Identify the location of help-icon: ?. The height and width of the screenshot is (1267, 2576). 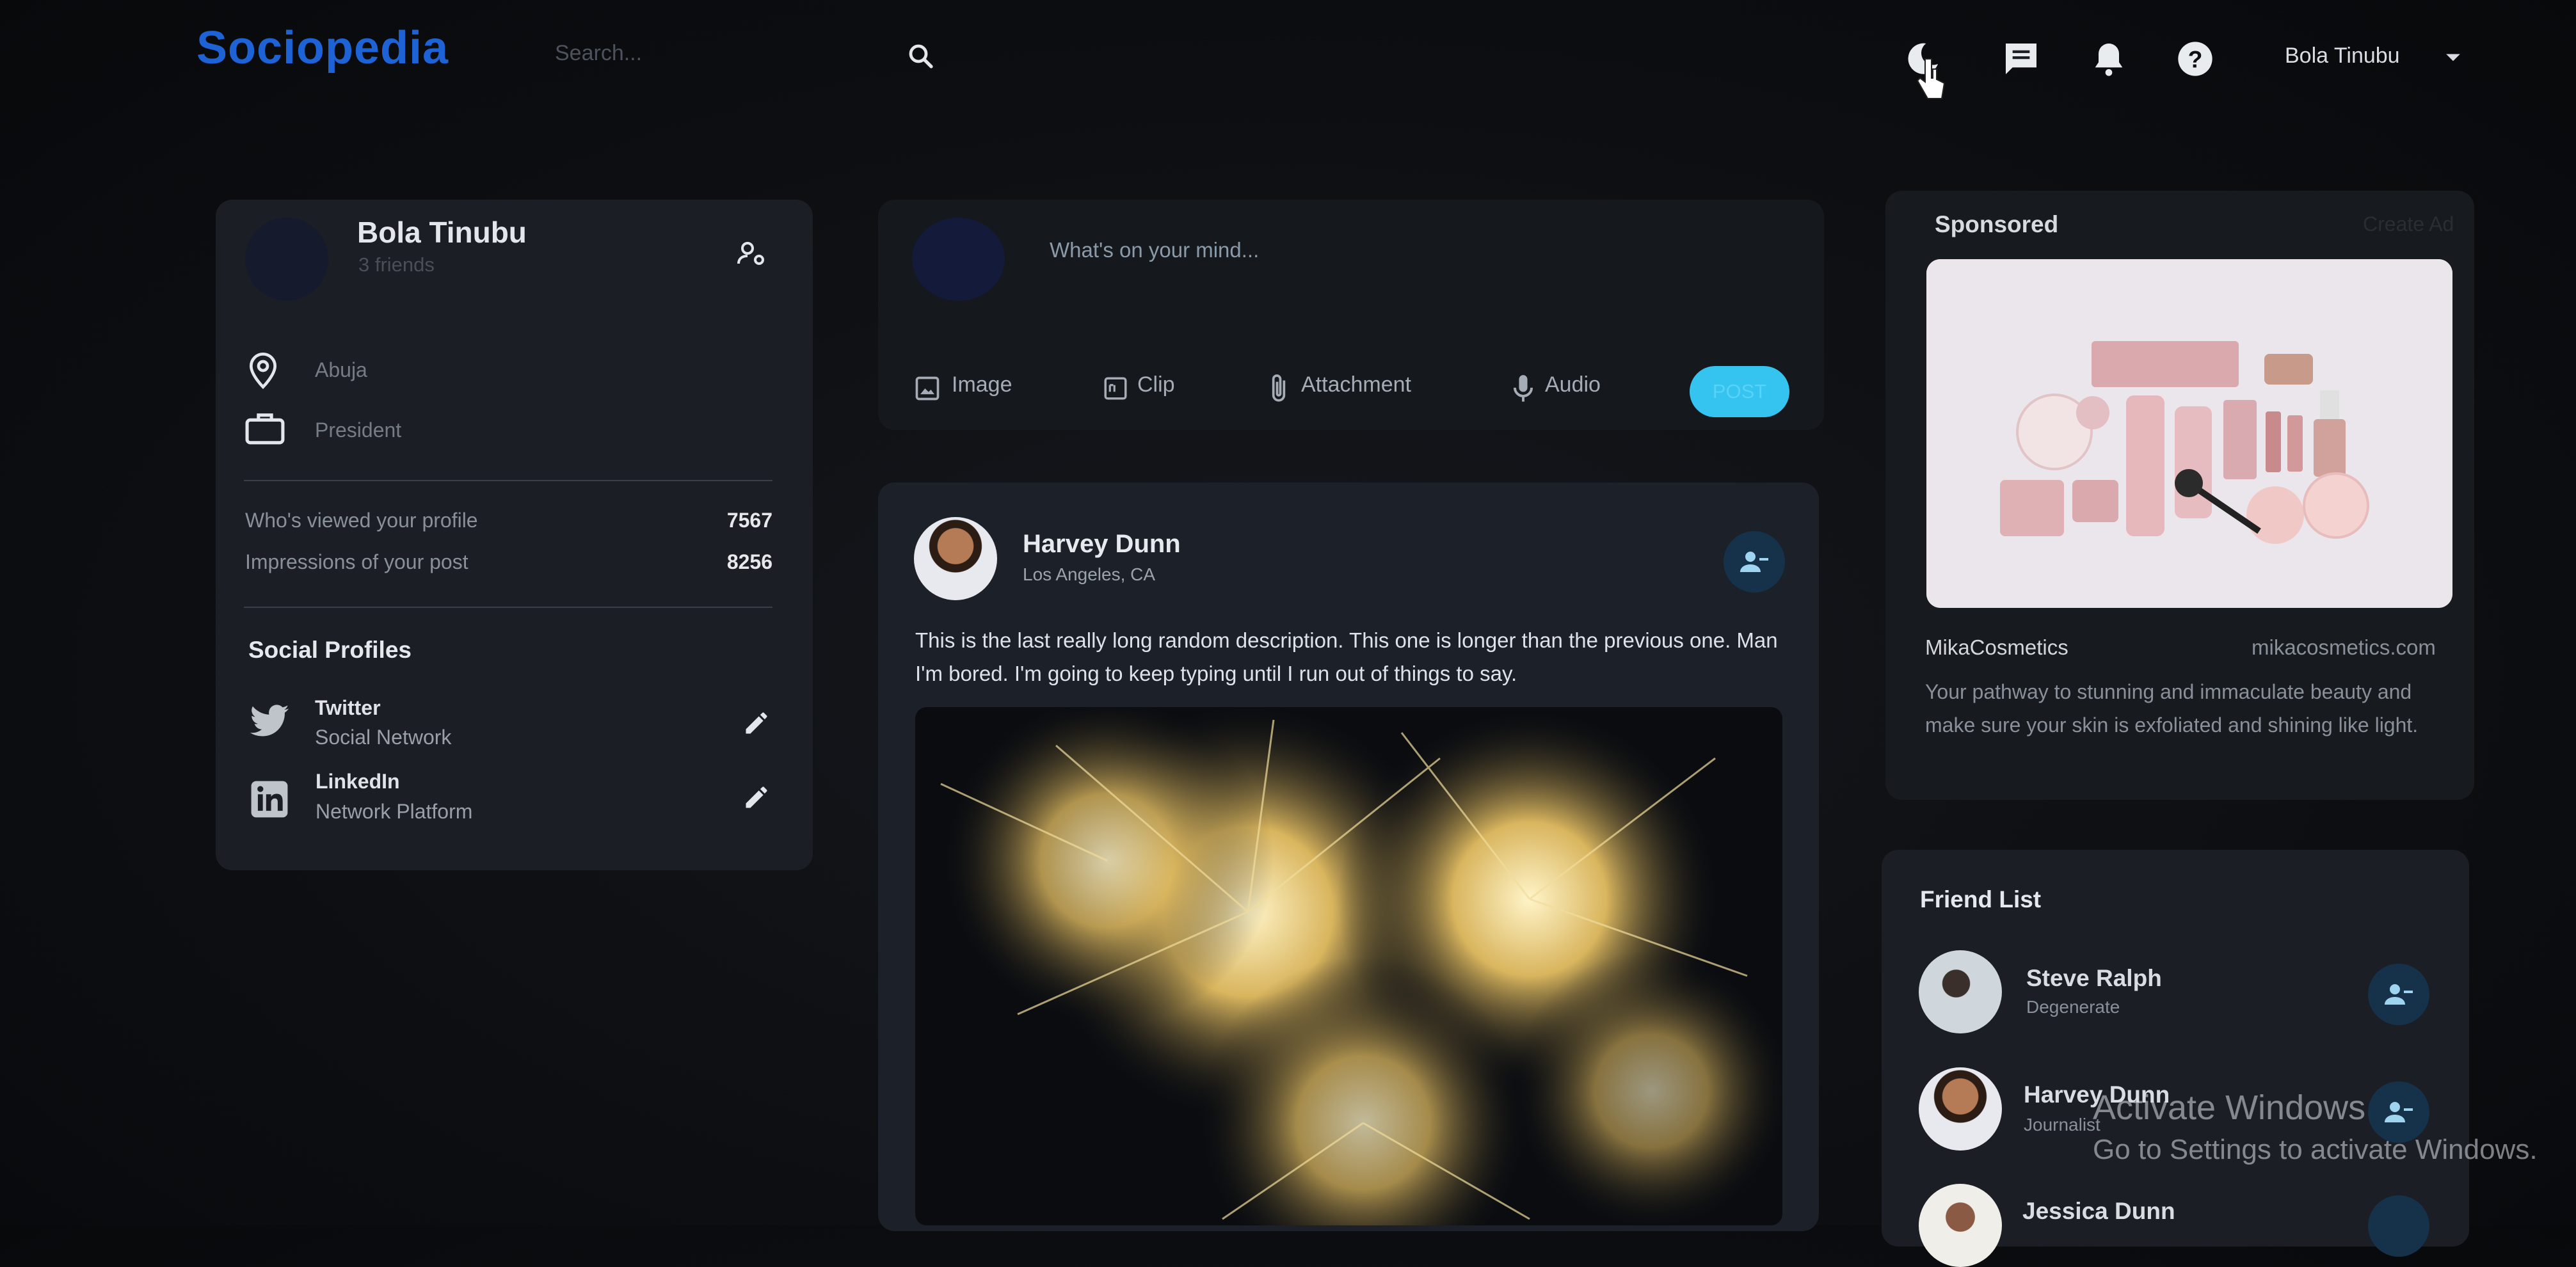
(2195, 58).